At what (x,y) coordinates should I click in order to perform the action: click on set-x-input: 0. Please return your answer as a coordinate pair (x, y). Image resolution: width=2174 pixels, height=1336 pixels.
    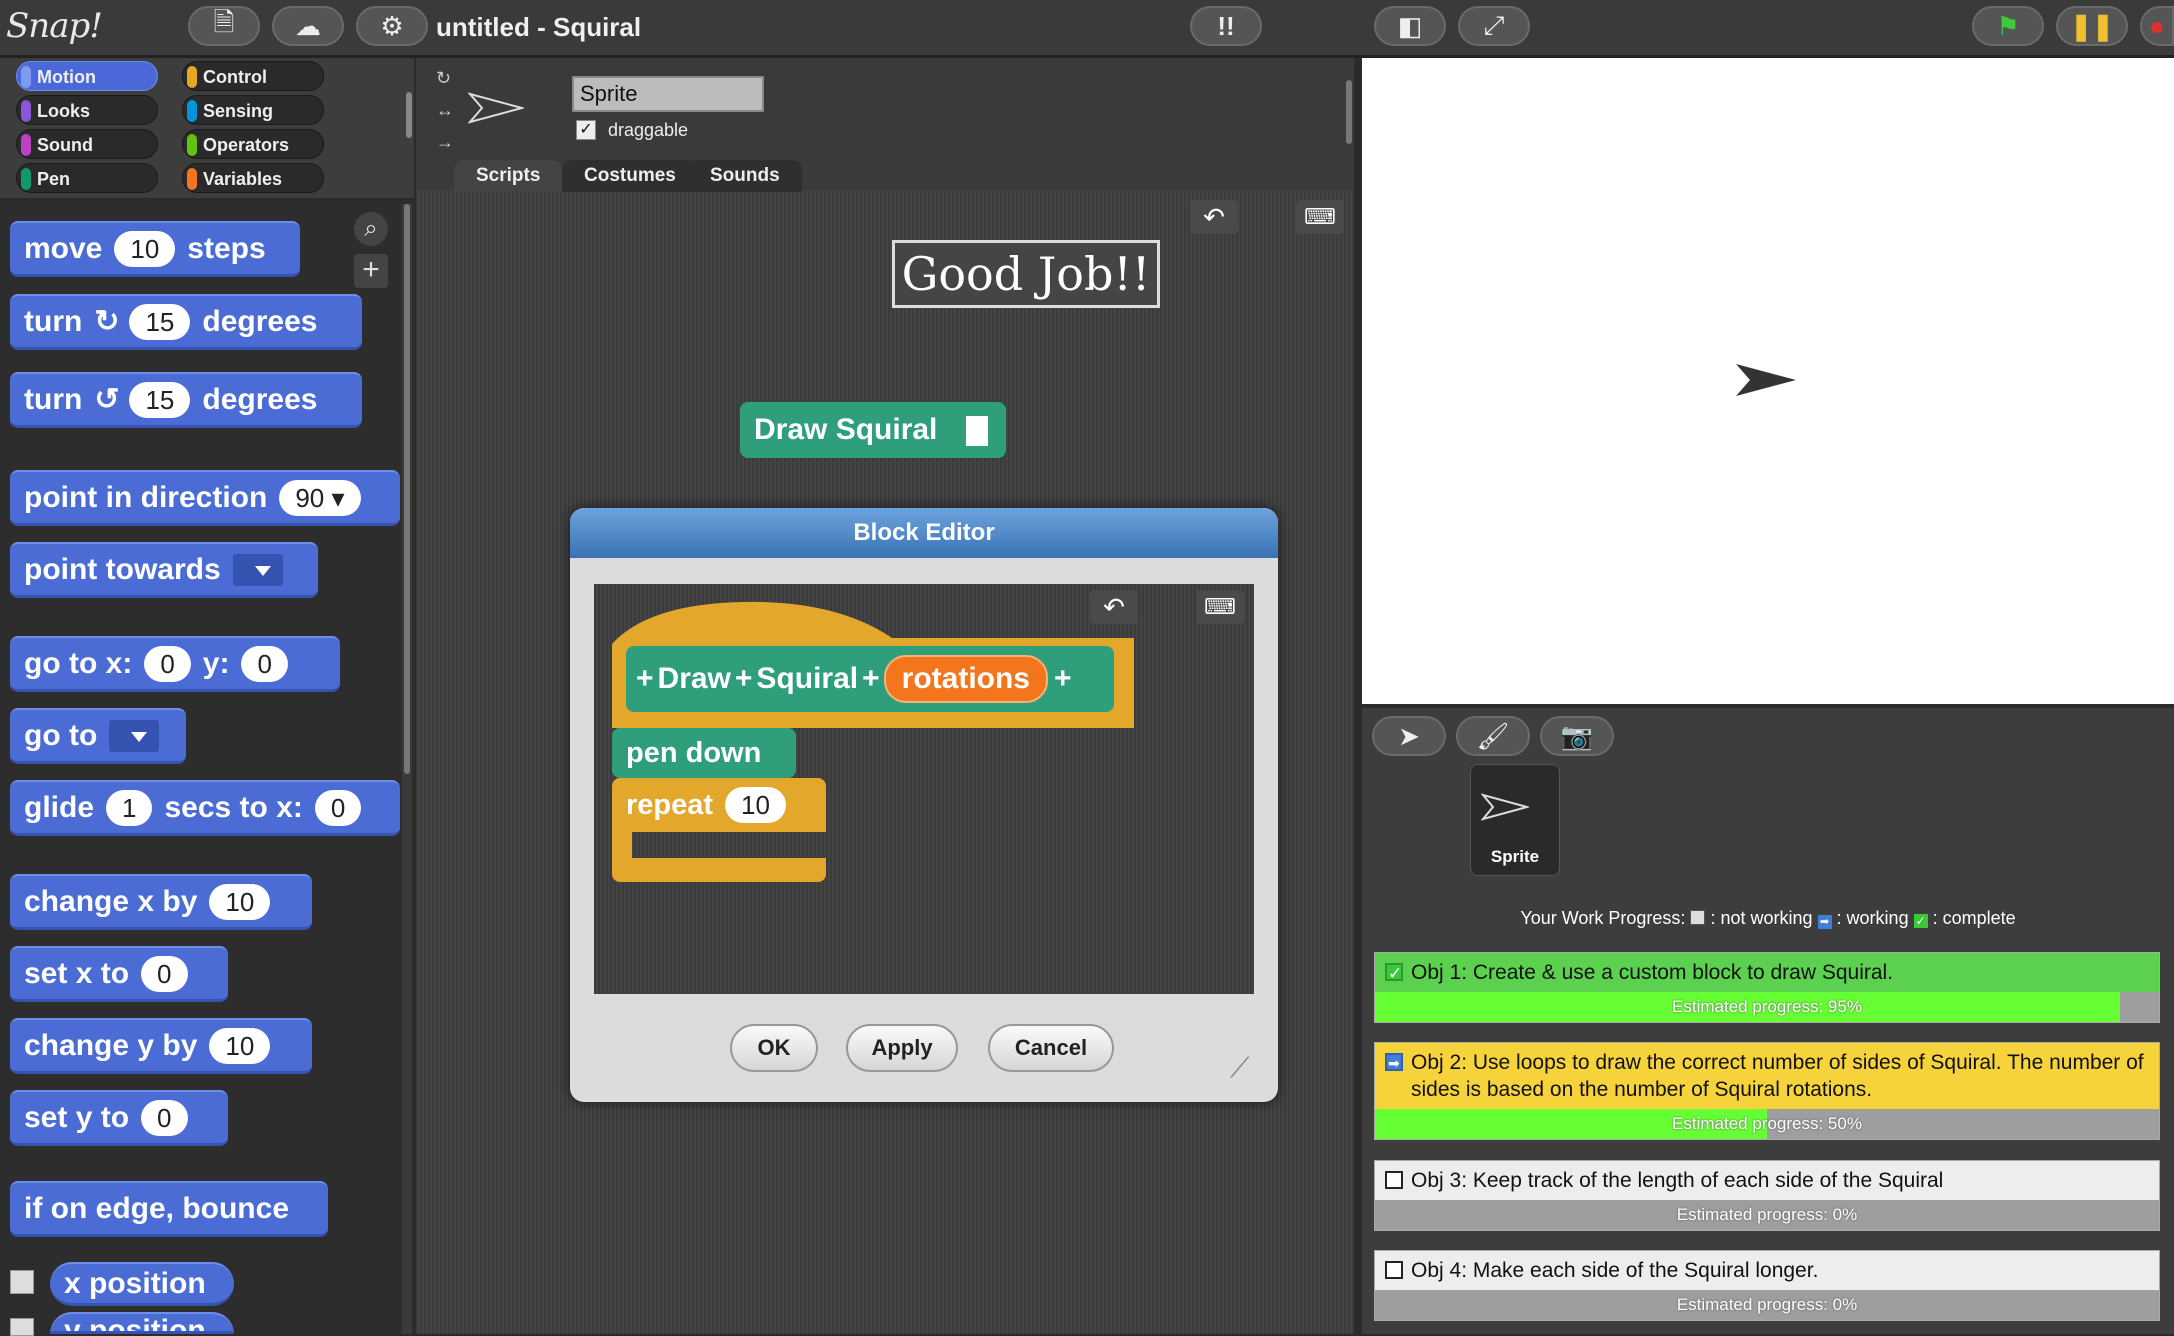
    Looking at the image, I should click on (164, 973).